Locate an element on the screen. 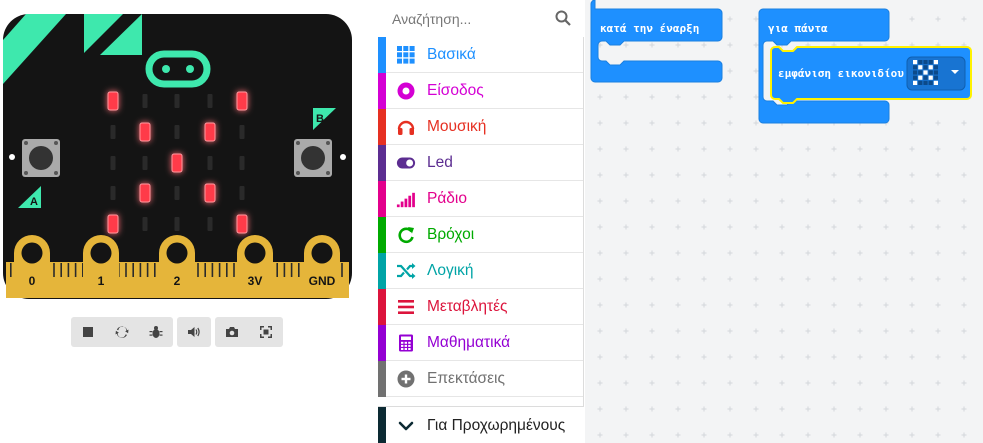 This screenshot has width=983, height=443. sim-control-group is located at coordinates (122, 332).